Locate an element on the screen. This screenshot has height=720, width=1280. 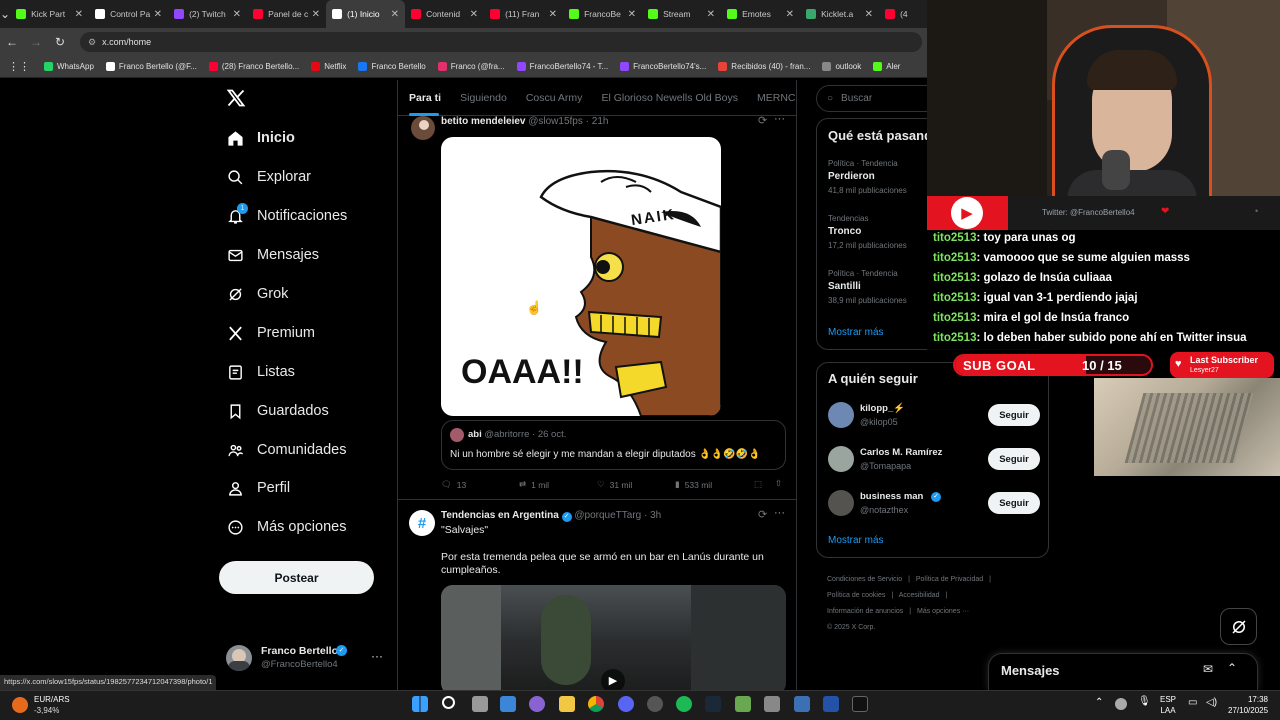
windows-start-icon is located at coordinates (420, 704).